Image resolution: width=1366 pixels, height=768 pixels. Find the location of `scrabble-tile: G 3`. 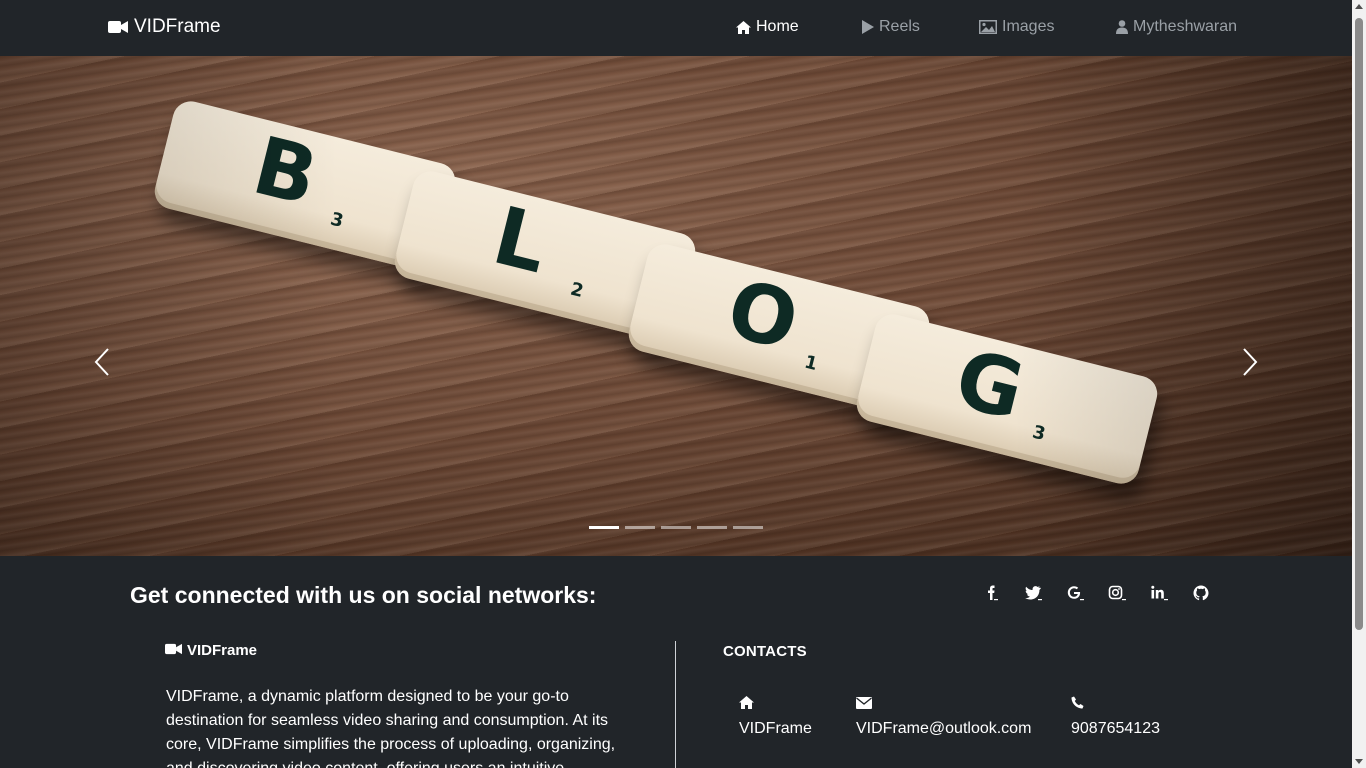

scrabble-tile: G 3 is located at coordinates (1007, 399).